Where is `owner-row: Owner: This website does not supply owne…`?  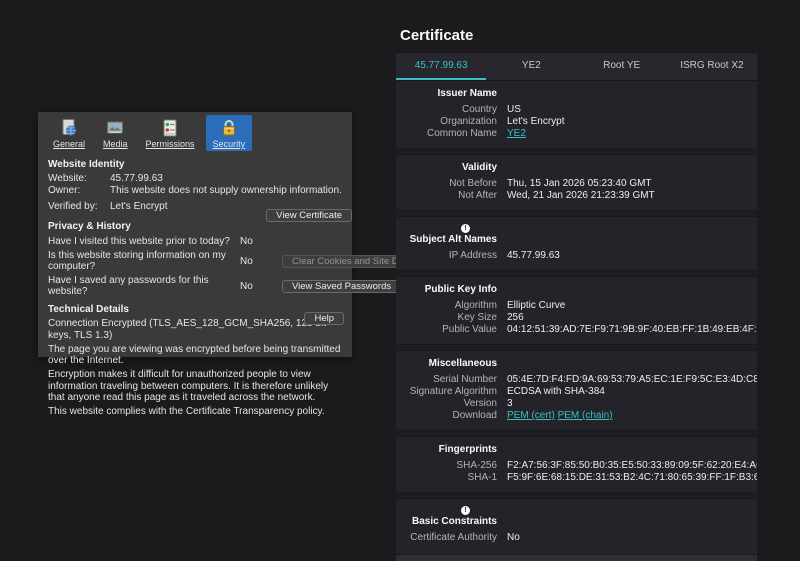
owner-row: Owner: This website does not supply owne… is located at coordinates (196, 191).